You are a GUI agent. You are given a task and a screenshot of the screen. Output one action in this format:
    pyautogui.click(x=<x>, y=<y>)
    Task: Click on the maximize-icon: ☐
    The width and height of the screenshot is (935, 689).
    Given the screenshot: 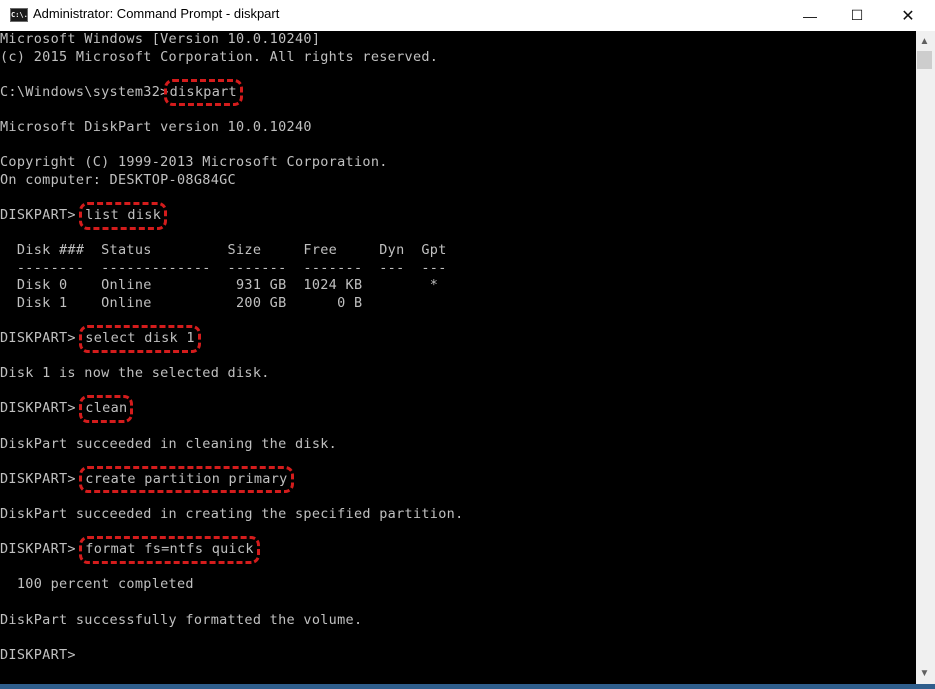 What is the action you would take?
    pyautogui.click(x=857, y=15)
    